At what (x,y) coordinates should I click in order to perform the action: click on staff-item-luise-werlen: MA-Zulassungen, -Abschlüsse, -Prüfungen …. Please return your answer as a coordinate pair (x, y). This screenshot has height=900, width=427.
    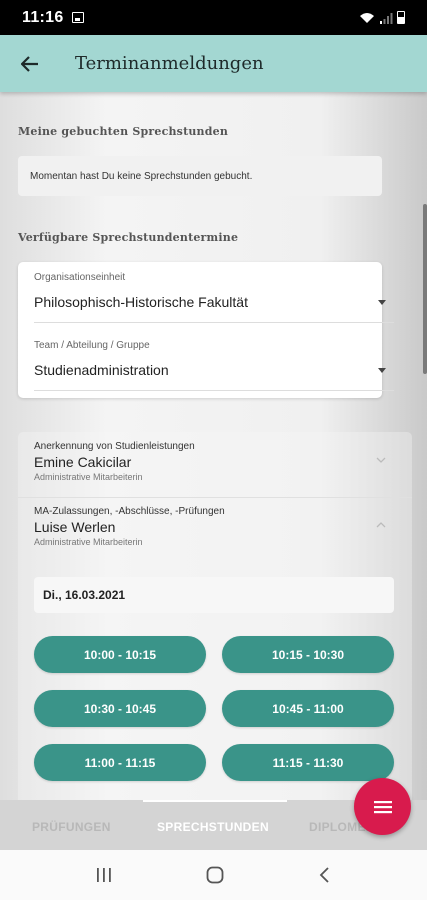
    Looking at the image, I should click on (214, 526).